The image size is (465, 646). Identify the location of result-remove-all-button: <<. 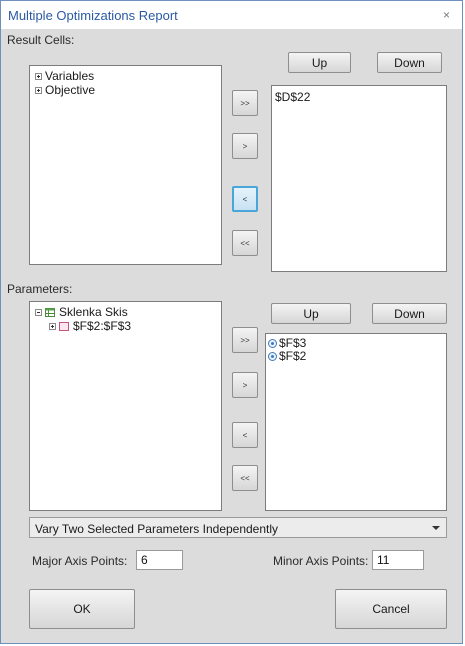
(245, 243).